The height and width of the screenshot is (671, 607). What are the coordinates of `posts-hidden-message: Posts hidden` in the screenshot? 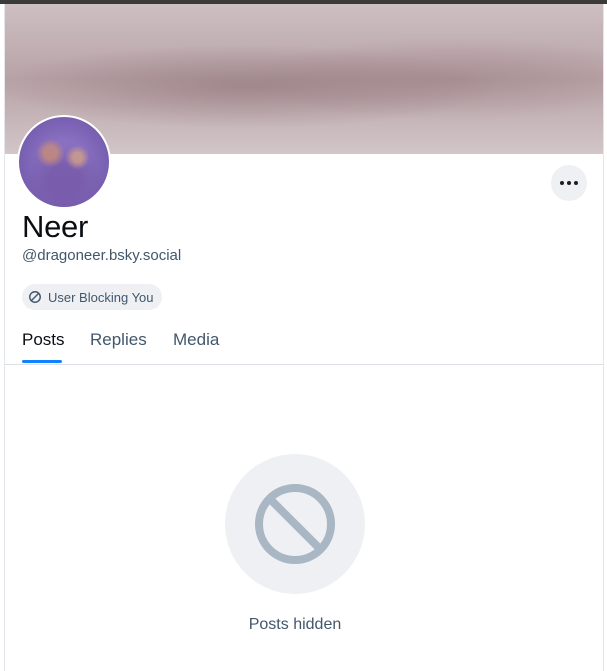 It's located at (295, 624).